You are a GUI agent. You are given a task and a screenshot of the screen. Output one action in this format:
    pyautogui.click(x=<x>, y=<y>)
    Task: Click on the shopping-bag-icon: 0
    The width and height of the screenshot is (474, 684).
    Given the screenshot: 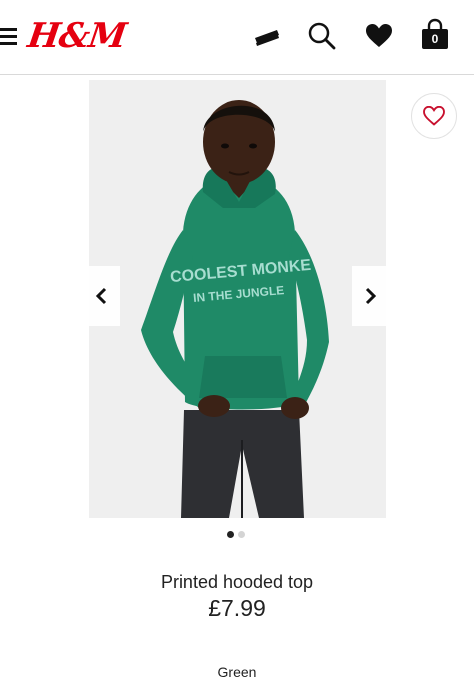 What is the action you would take?
    pyautogui.click(x=435, y=36)
    